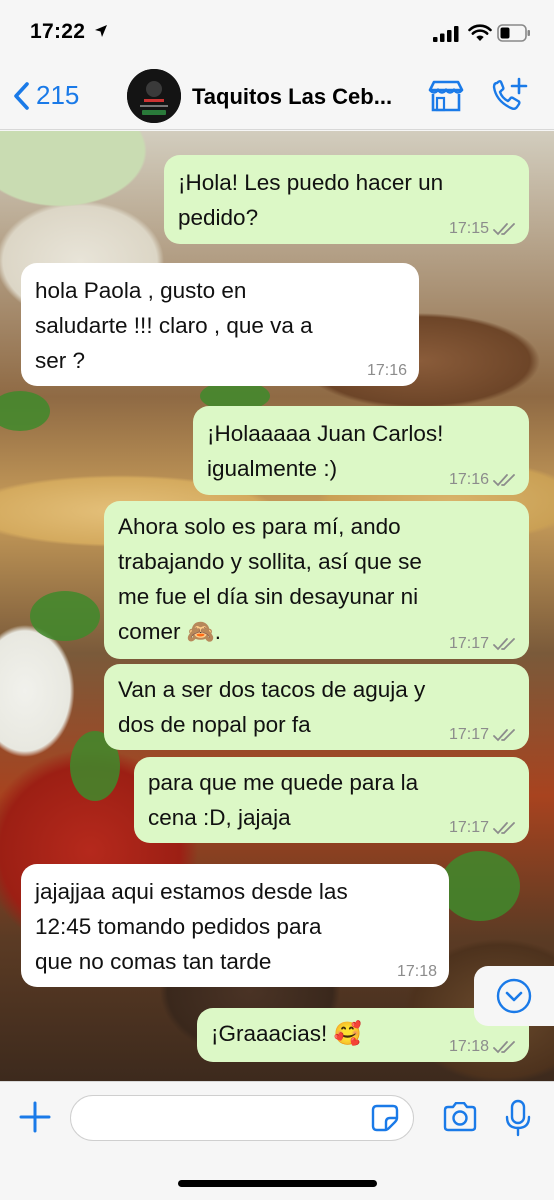  I want to click on phone-add-icon, so click(510, 95).